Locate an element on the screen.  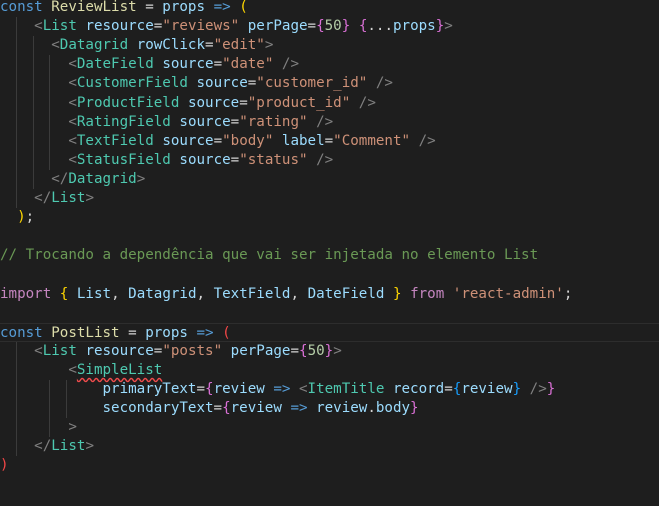
code-line: const PostList = props => ( is located at coordinates (329, 332).